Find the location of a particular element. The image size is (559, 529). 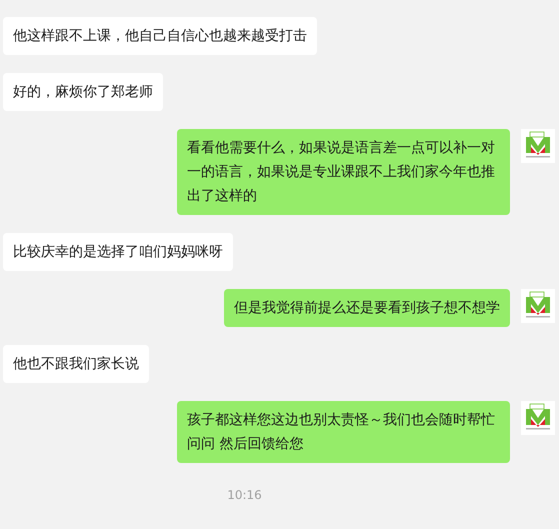

message-bubble: 看看他需要什么，如果说是语言差一点可以补一对一的语言，如果说是专业课跟不上我们家今年也推出了这样的 is located at coordinates (343, 172).